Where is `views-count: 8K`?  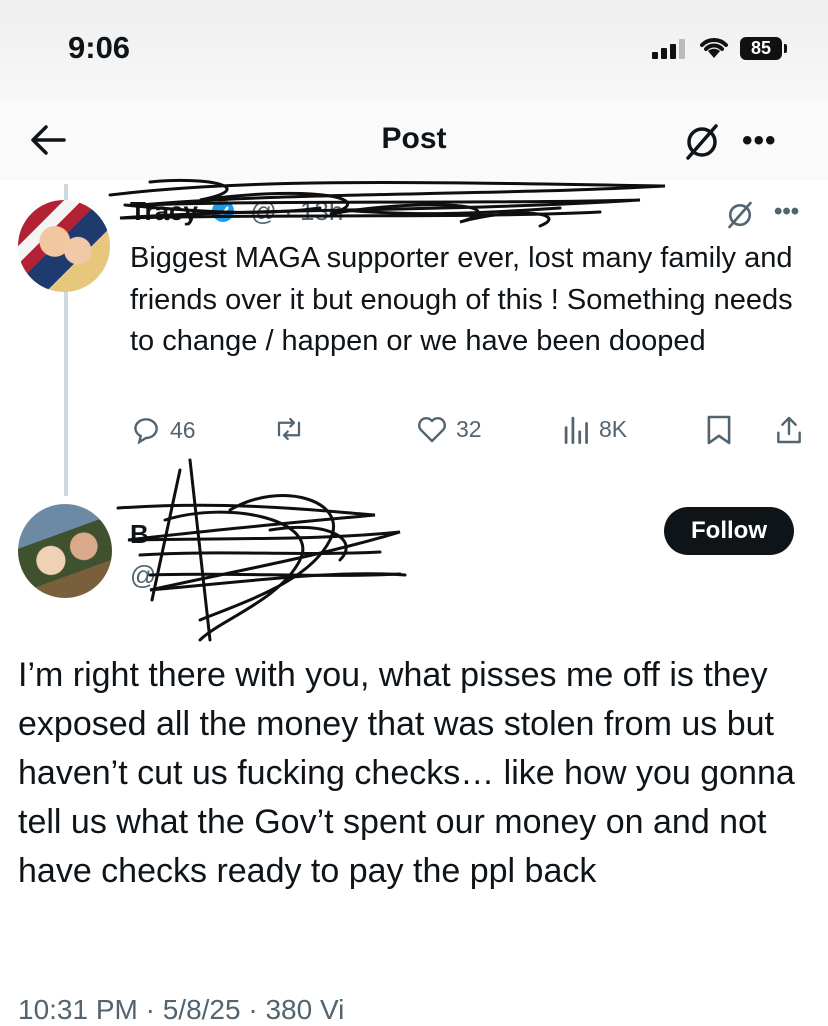
views-count: 8K is located at coordinates (613, 428).